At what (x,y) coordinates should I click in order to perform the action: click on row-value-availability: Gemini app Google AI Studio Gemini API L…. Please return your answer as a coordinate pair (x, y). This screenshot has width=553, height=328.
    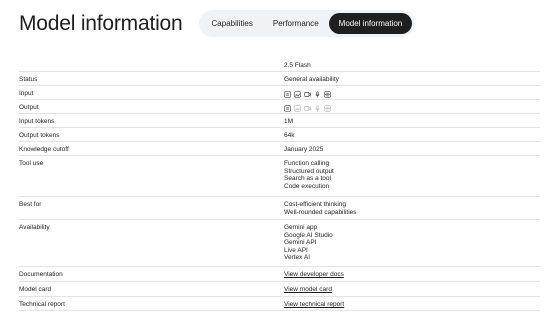
    Looking at the image, I should click on (412, 243).